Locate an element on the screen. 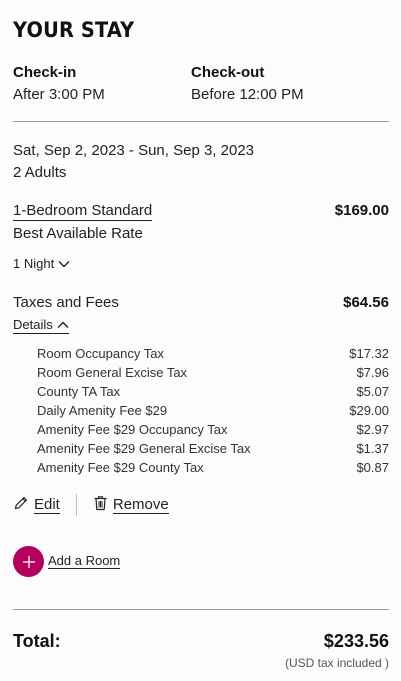  nights-toggle: 1 Night is located at coordinates (41, 263).